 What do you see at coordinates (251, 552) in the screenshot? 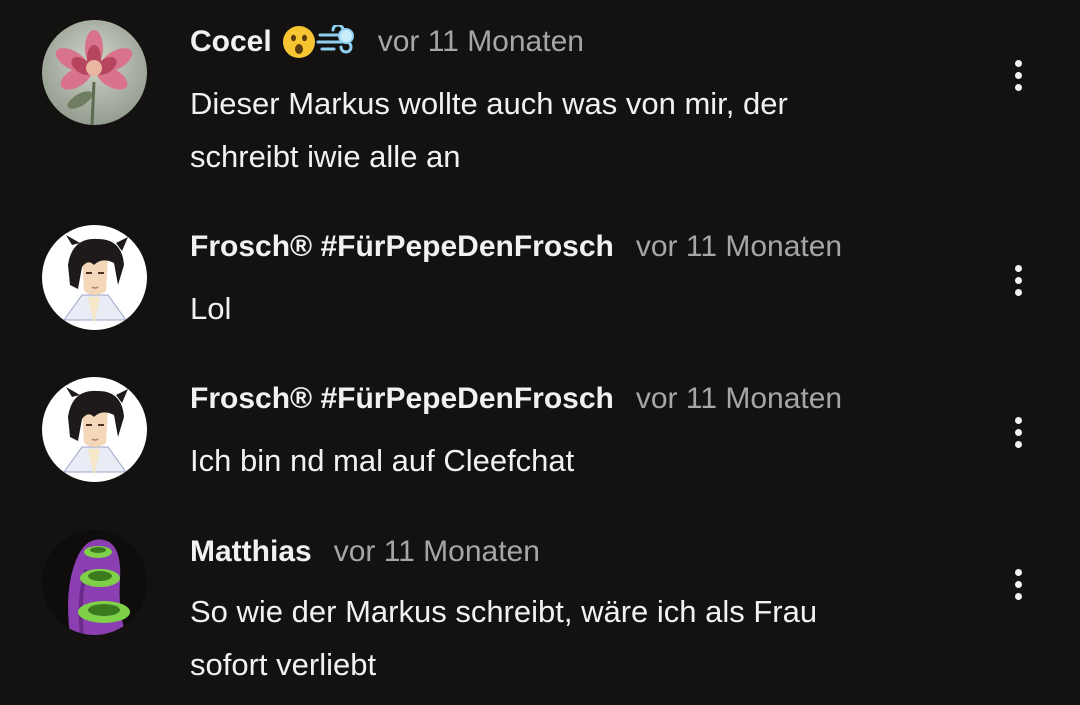
I see `comment-author: Matthias` at bounding box center [251, 552].